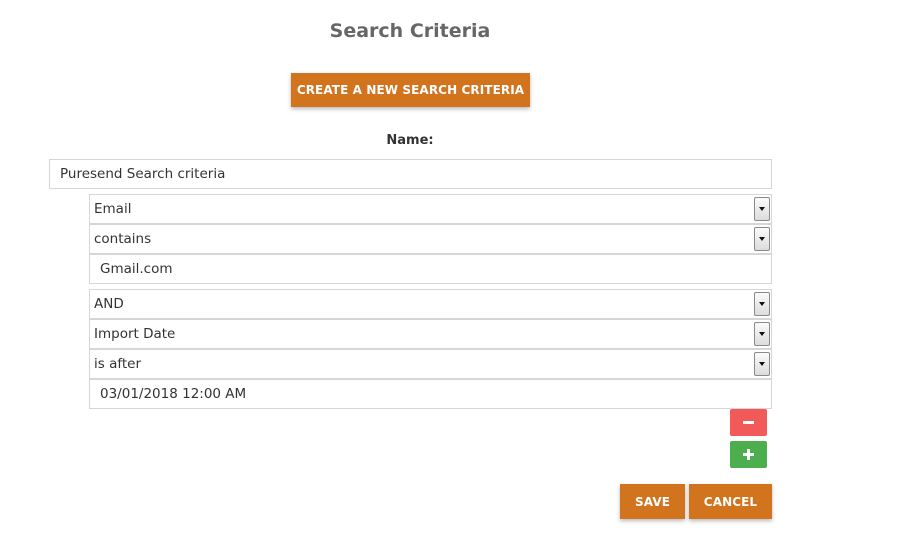  Describe the element at coordinates (113, 209) in the screenshot. I see `field-select-1-value: Email` at that location.